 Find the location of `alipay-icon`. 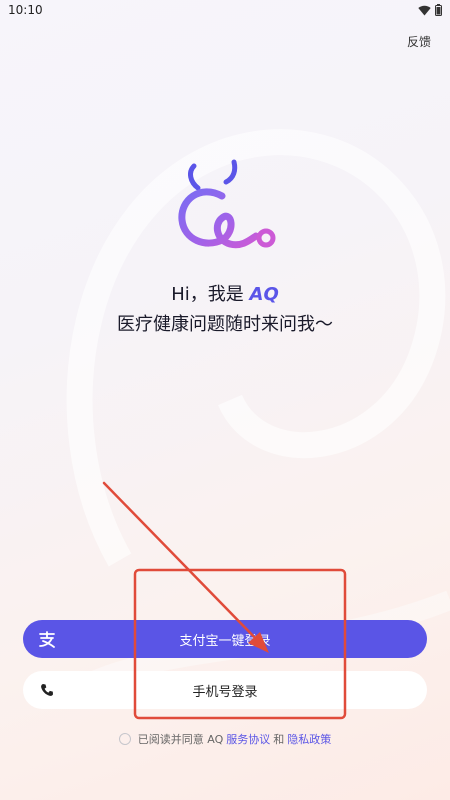

alipay-icon is located at coordinates (47, 639).